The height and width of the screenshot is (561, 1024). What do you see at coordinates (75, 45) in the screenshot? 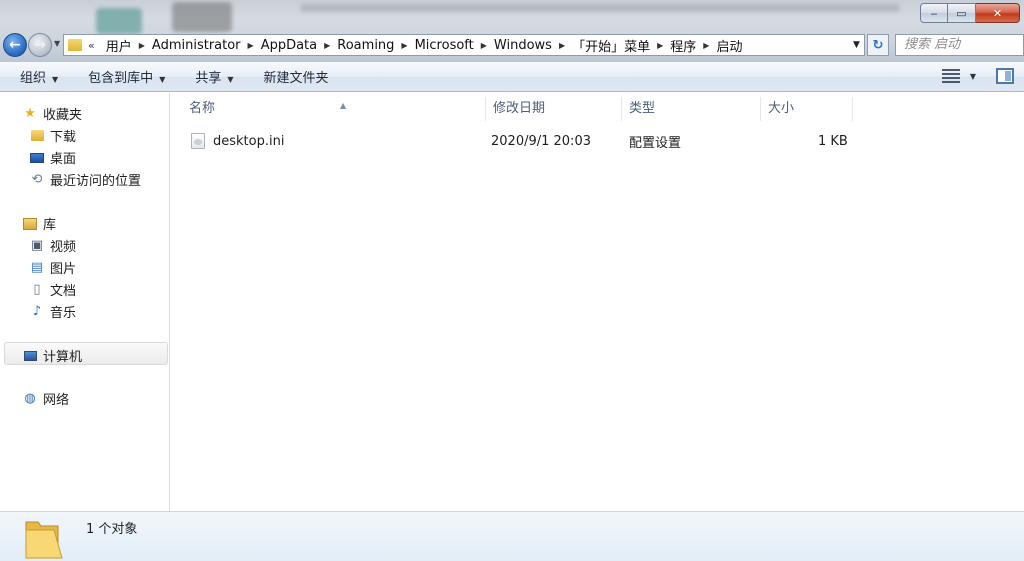
I see `folder-icon` at bounding box center [75, 45].